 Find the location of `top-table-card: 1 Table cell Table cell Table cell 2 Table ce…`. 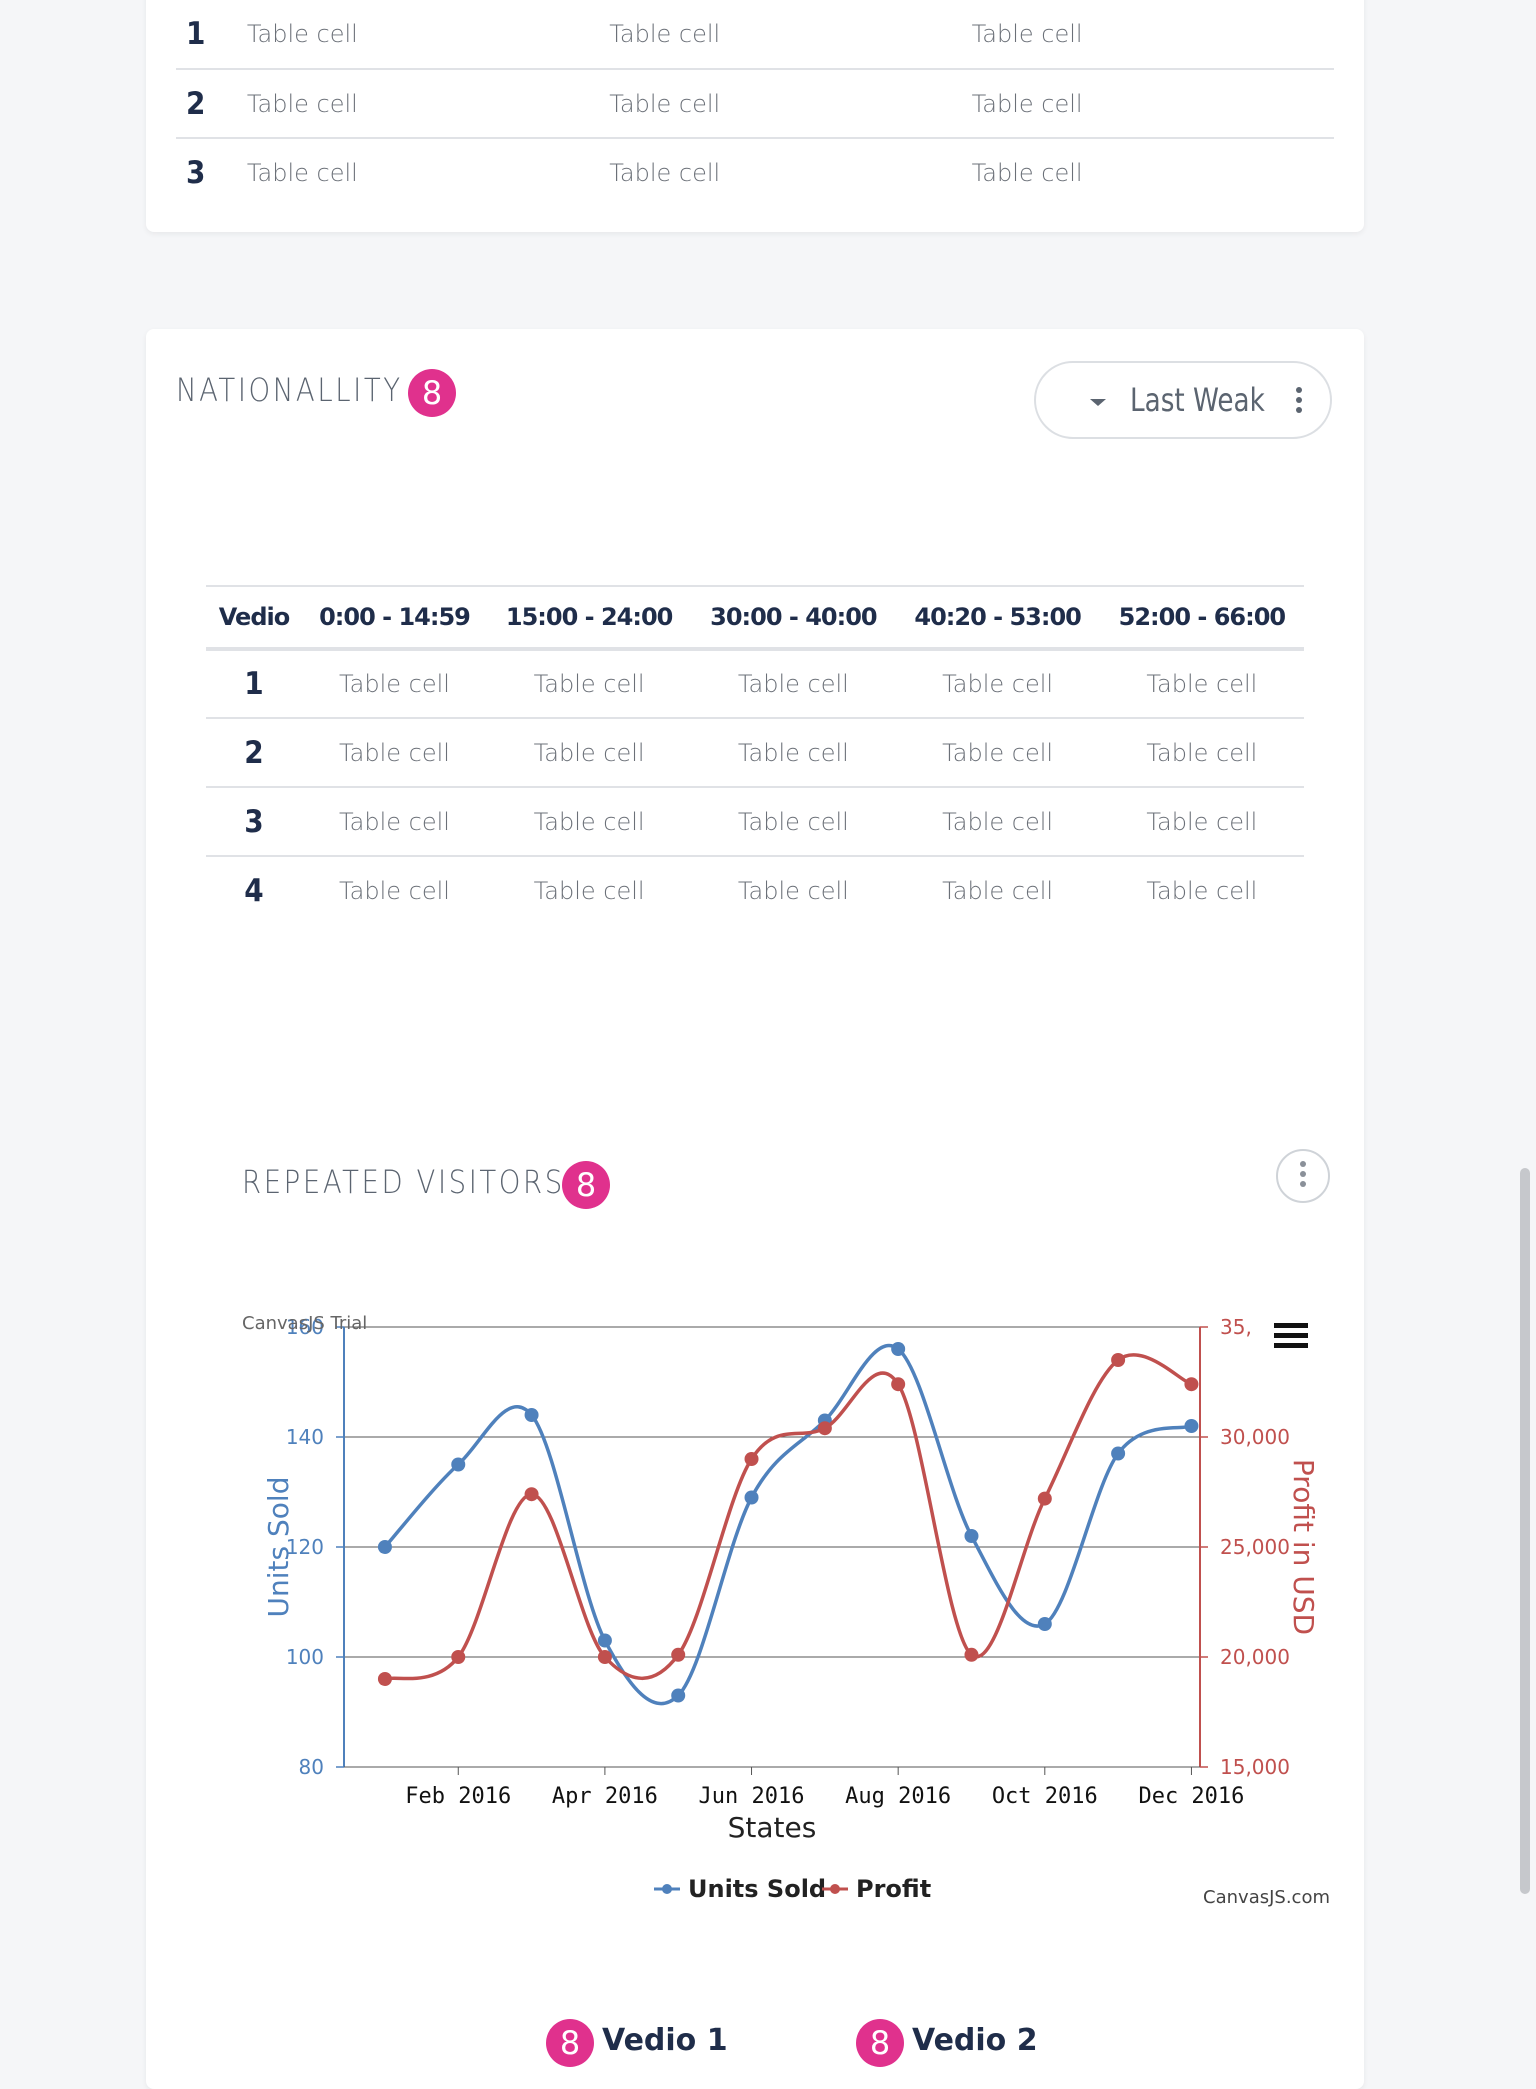

top-table-card: 1 Table cell Table cell Table cell 2 Table ce… is located at coordinates (755, 116).